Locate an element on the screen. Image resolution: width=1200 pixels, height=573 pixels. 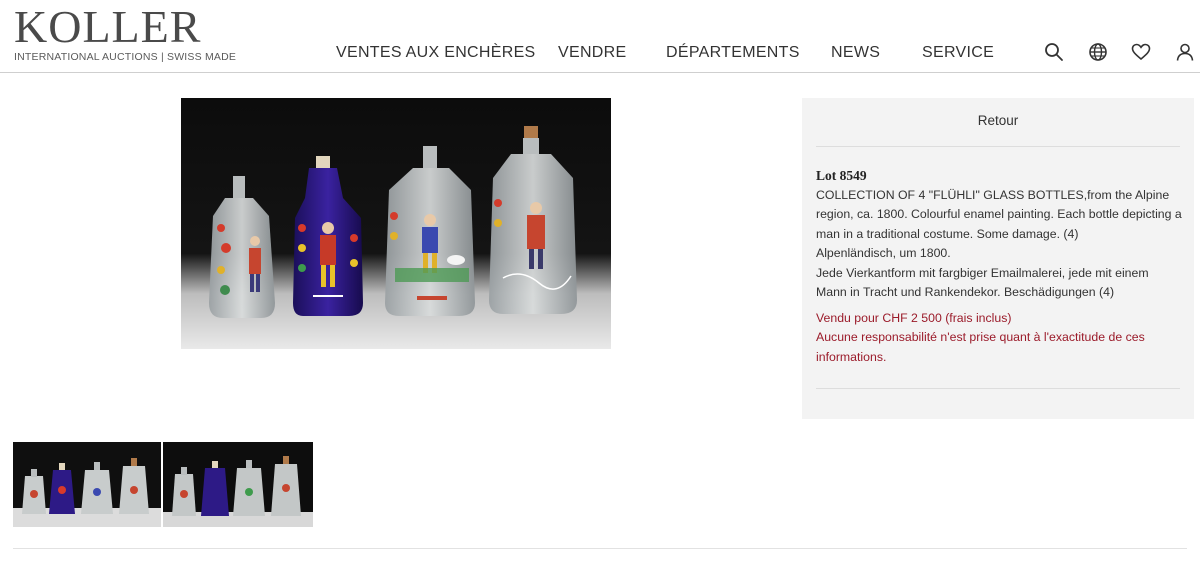
lot-number: Lot 8549 is located at coordinates (841, 175).